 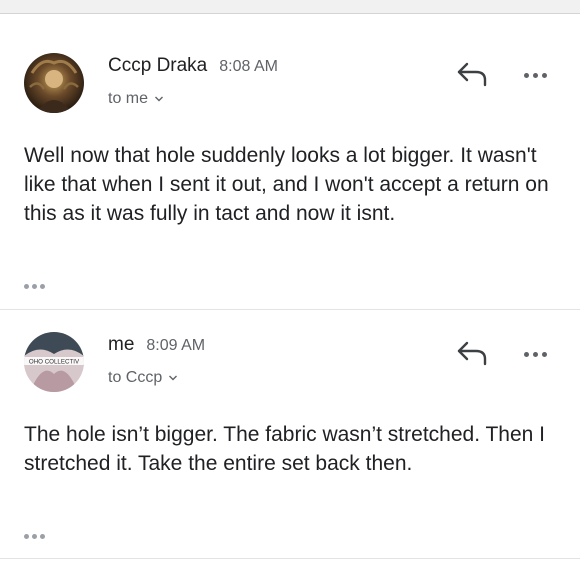 I want to click on sender-avatar: OHO COLLECTIV, so click(x=54, y=362).